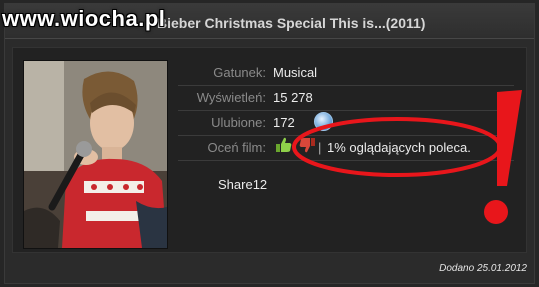 This screenshot has width=539, height=287. Describe the element at coordinates (295, 72) in the screenshot. I see `genre-value: Musical` at that location.